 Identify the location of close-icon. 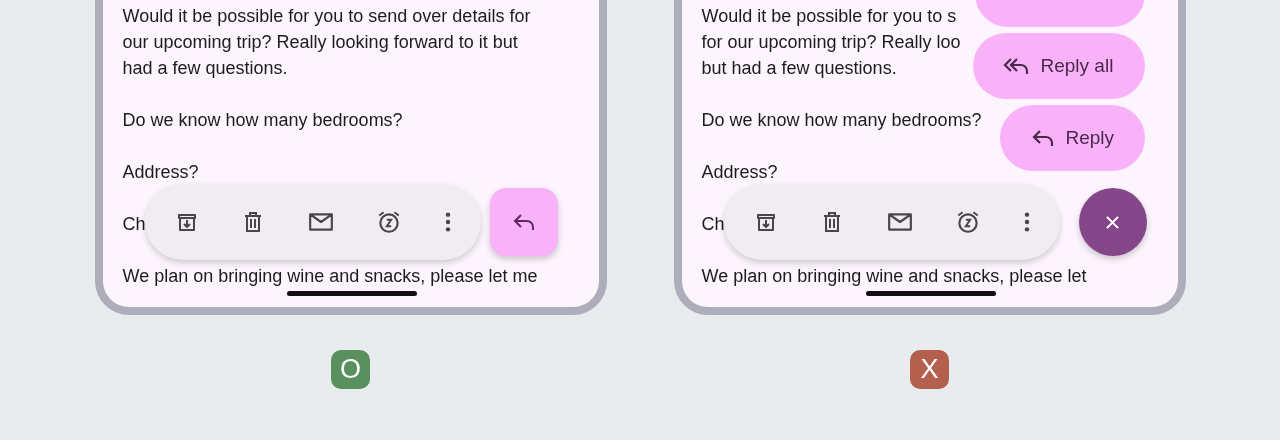
(1112, 222).